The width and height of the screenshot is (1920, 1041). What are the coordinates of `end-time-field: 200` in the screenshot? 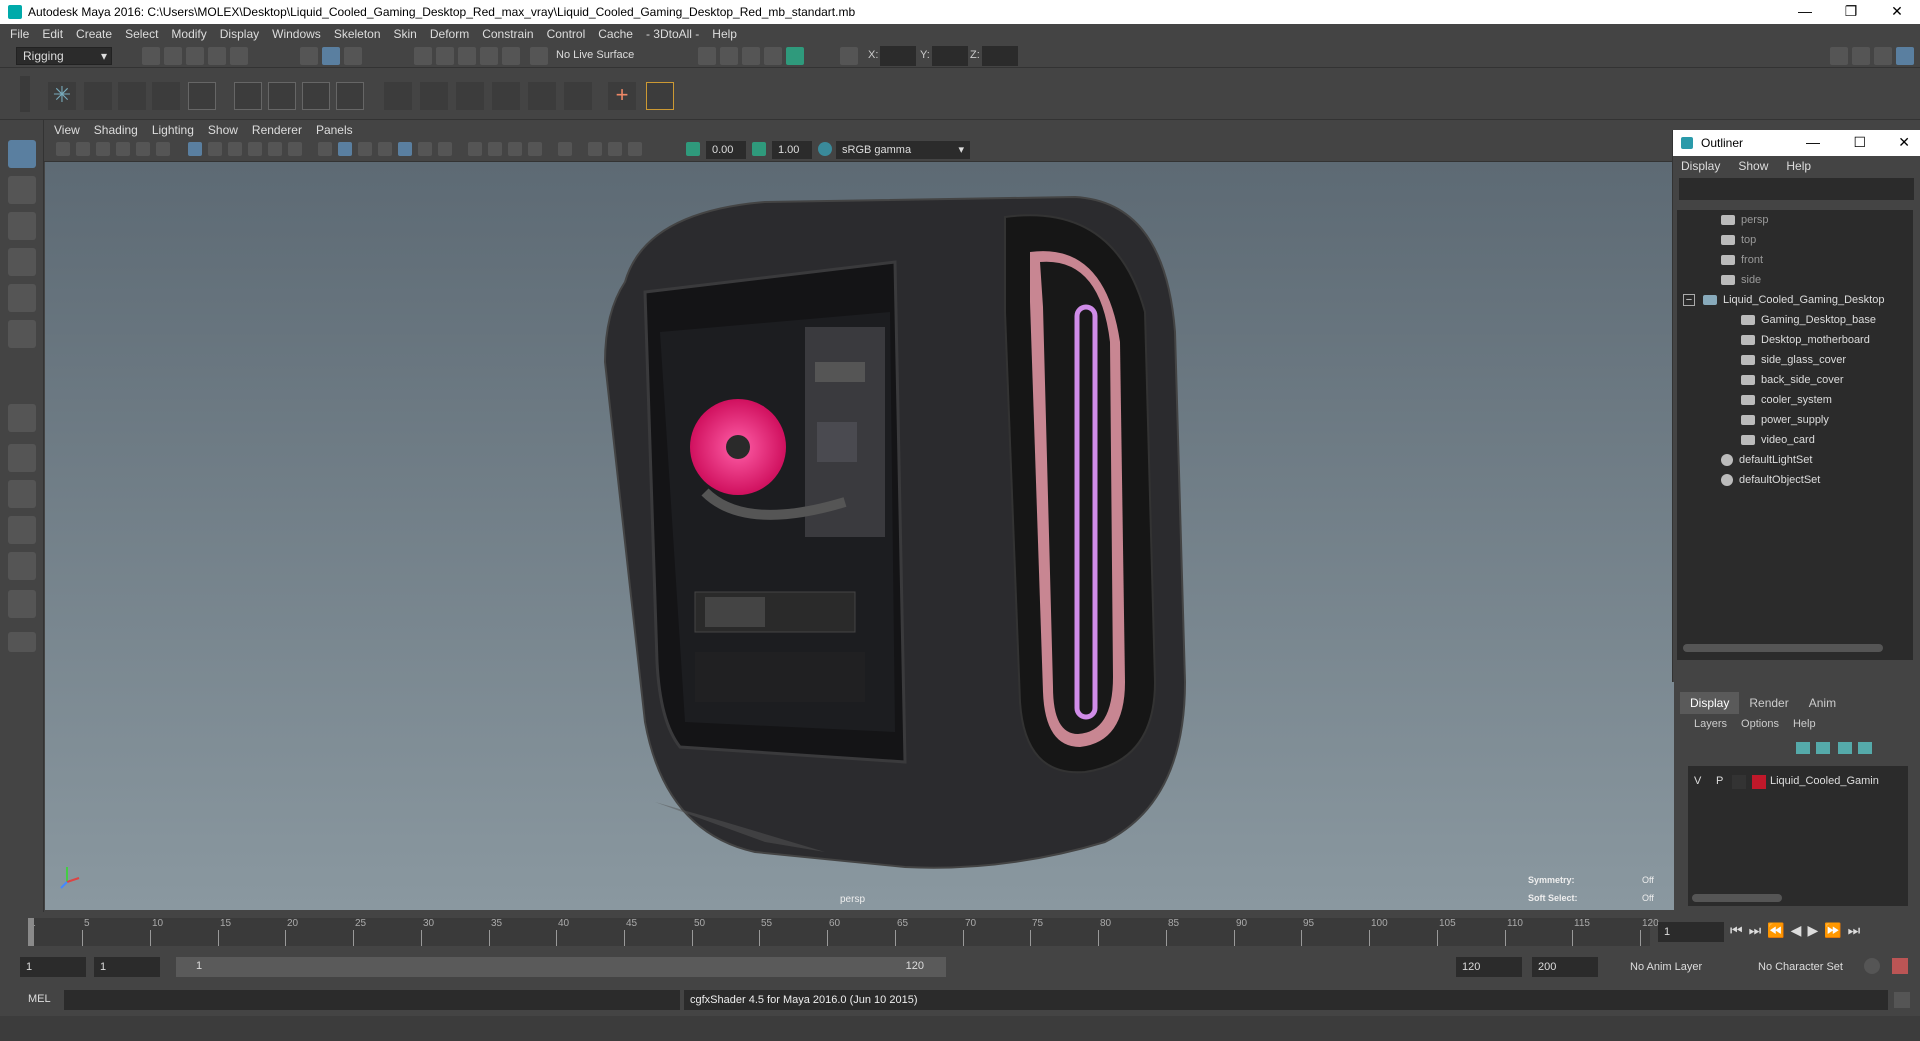 It's located at (1565, 967).